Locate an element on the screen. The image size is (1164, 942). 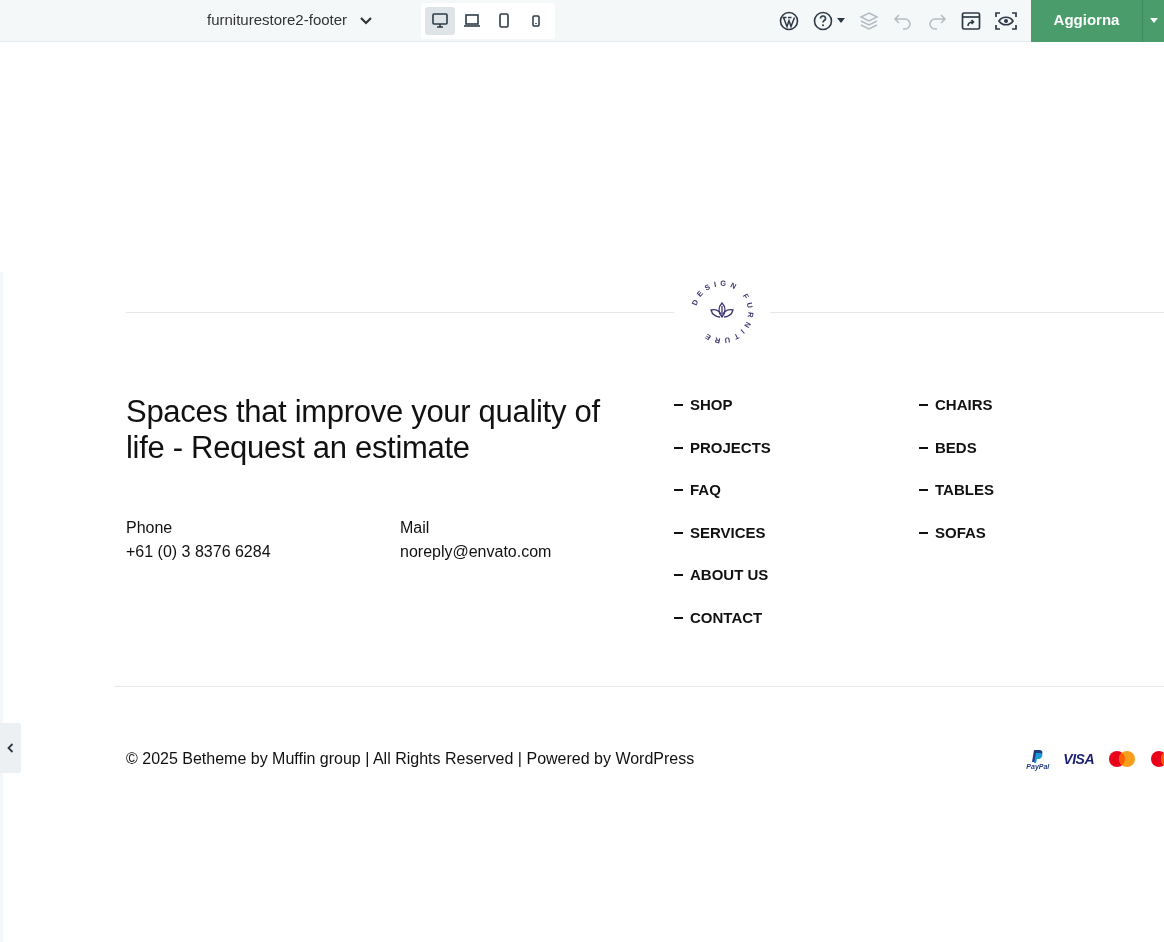
chevron-left-icon is located at coordinates (10, 748).